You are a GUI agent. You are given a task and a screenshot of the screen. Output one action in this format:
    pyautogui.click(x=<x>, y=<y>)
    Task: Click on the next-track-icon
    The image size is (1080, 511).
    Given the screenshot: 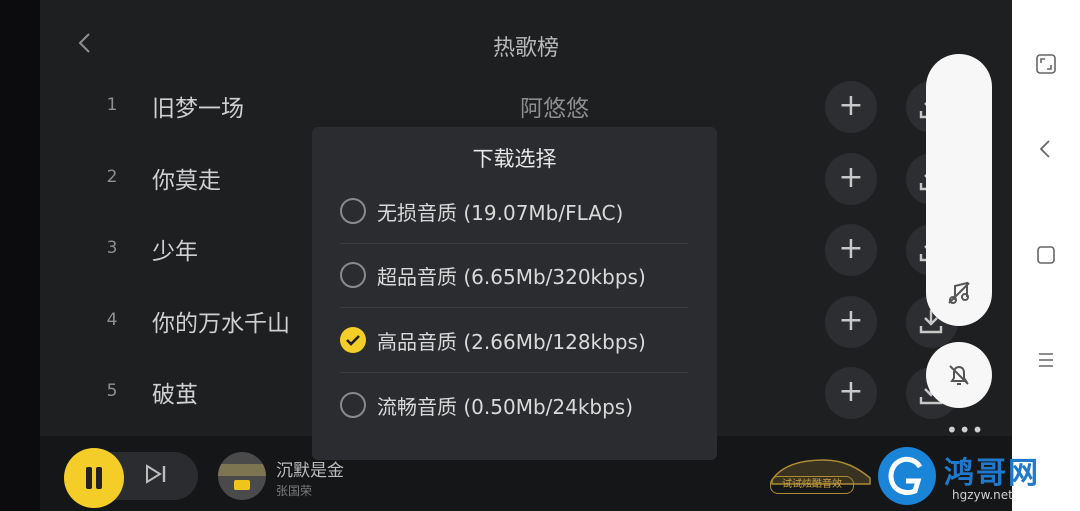 What is the action you would take?
    pyautogui.click(x=156, y=474)
    